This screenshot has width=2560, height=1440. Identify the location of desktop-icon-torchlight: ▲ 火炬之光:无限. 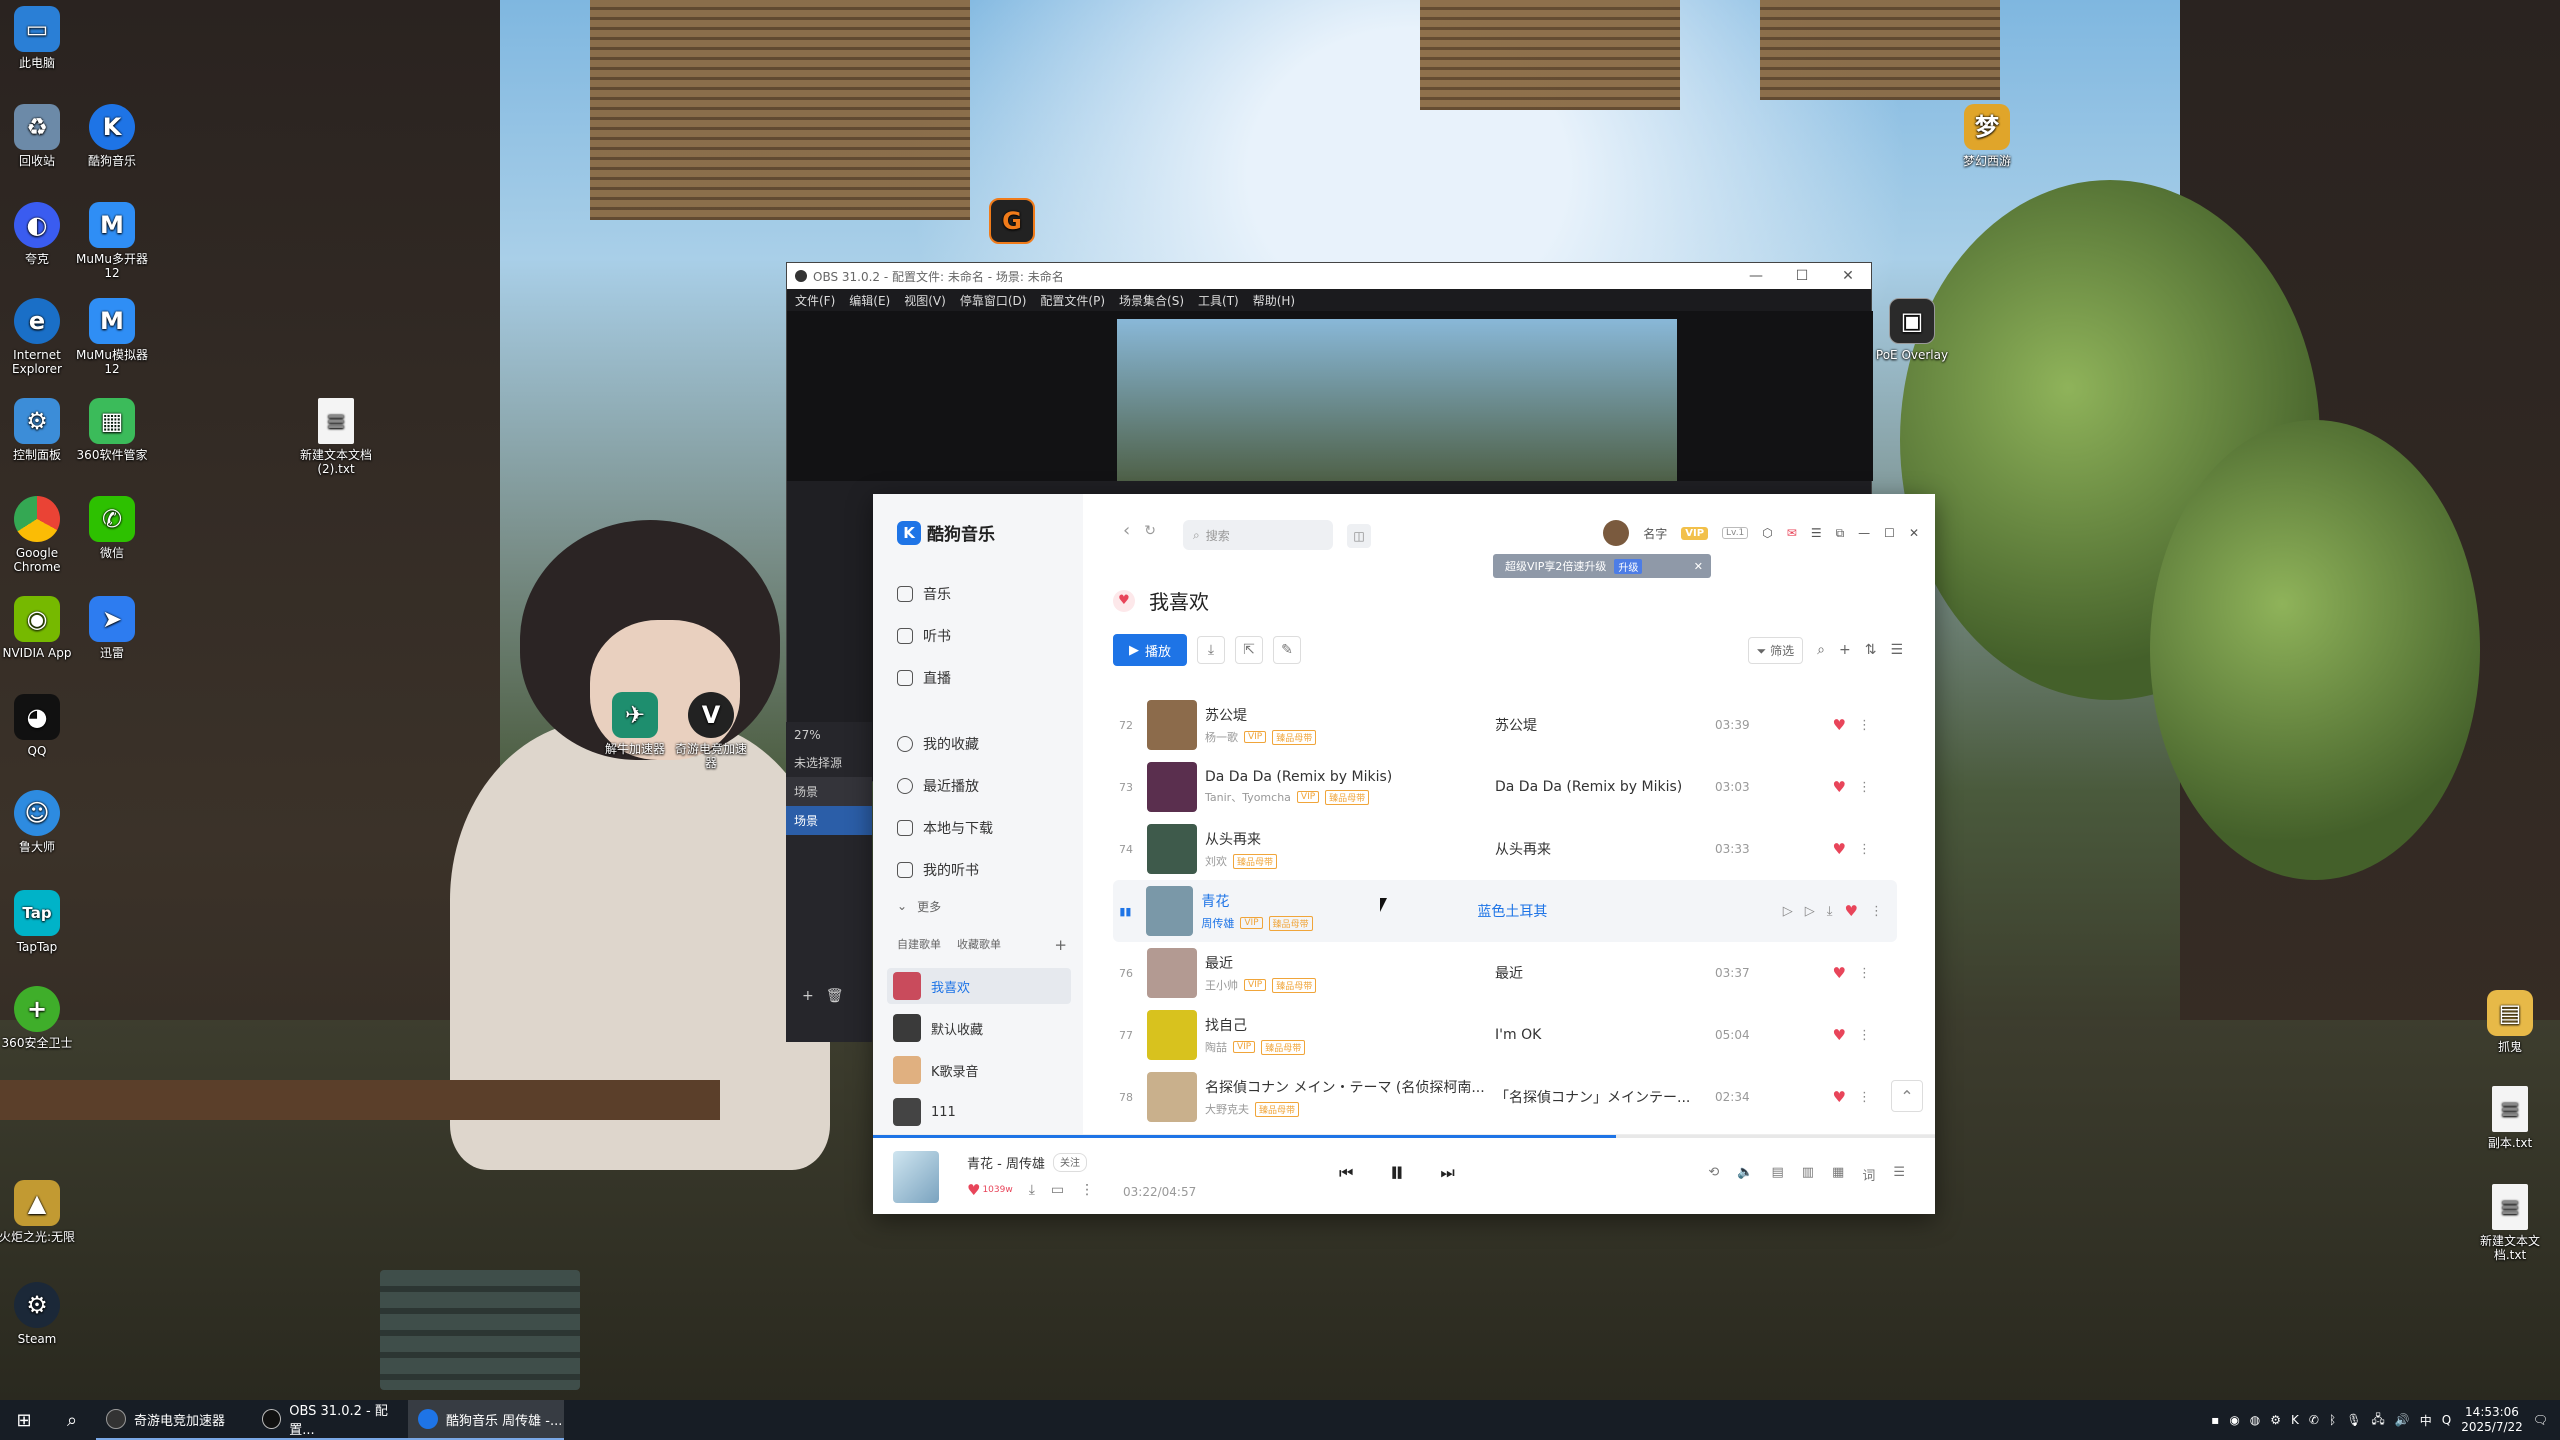
(38, 1212).